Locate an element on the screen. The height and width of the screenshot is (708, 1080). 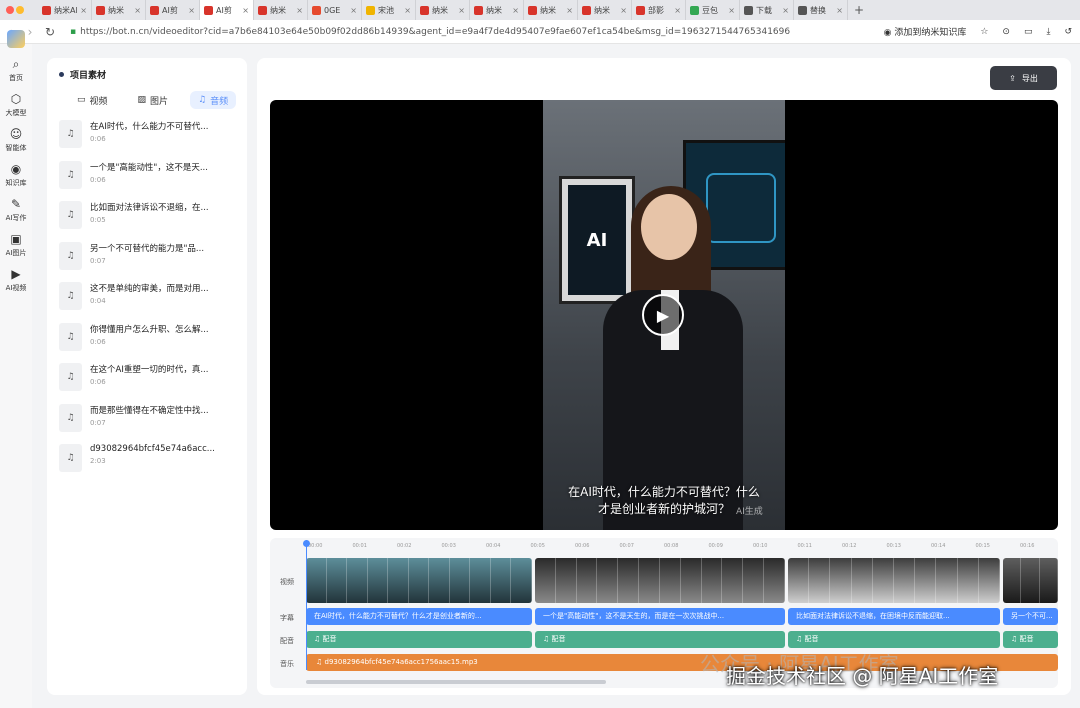
nav-item: ⬡ 大模型 is located at coordinates (16, 104).